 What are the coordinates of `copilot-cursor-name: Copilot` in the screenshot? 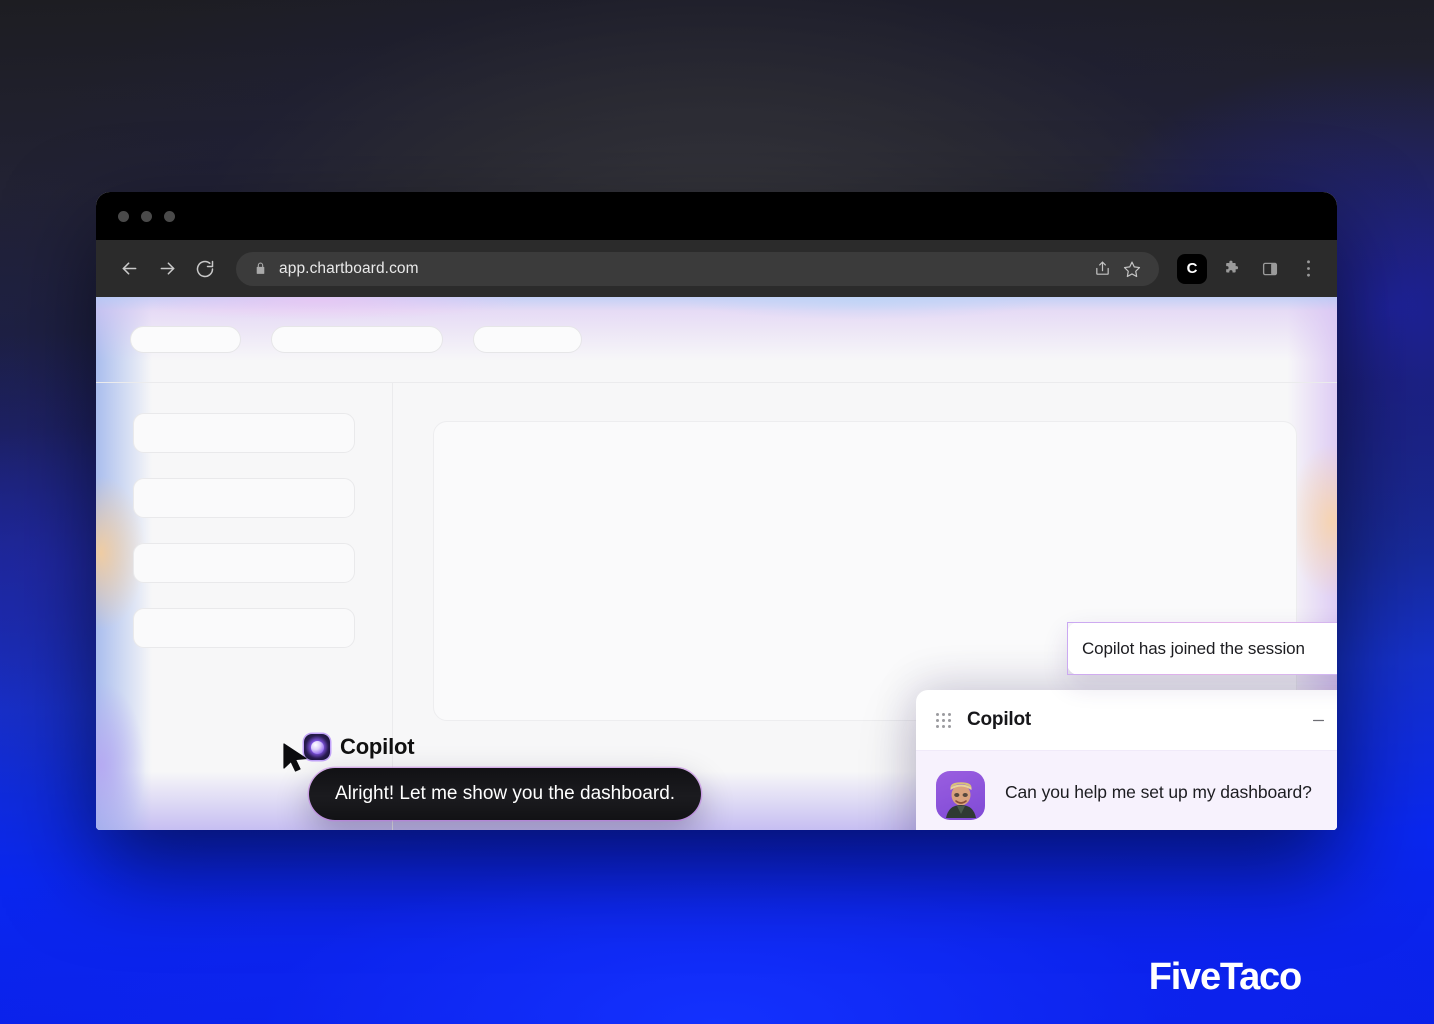 It's located at (377, 746).